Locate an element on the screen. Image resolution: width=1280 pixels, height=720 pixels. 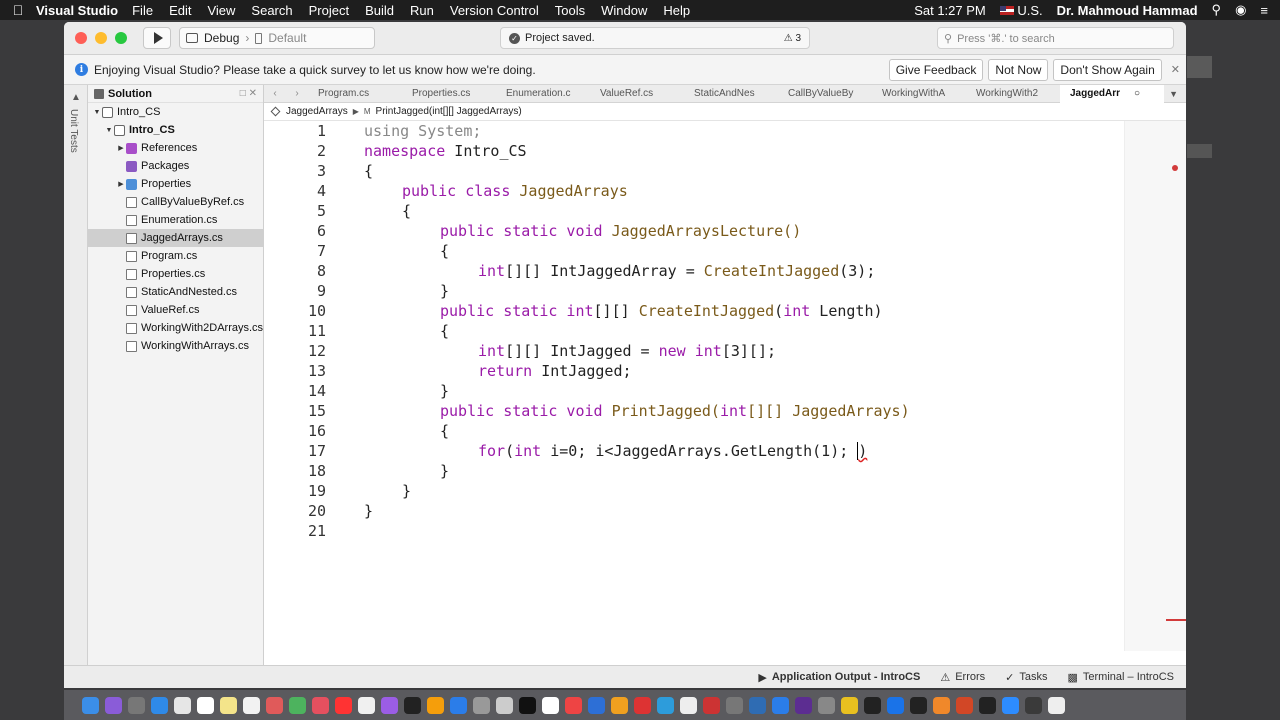
books-icon is located at coordinates (435, 705).